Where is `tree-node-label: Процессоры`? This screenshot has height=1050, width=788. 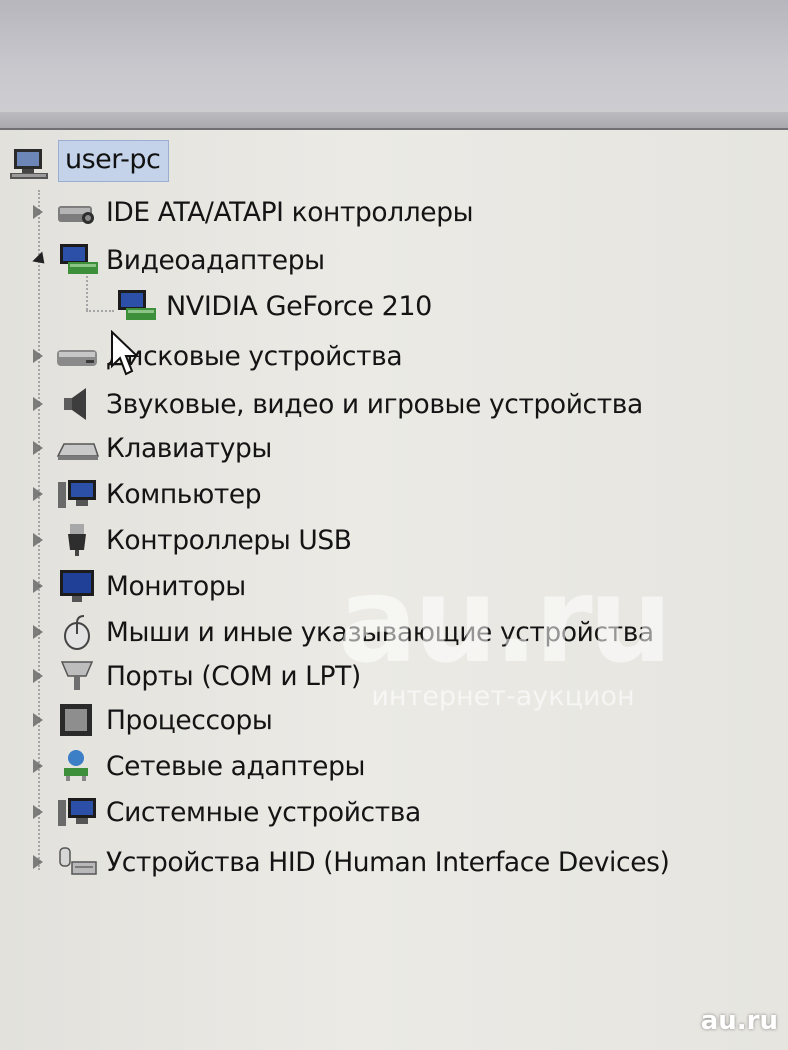 tree-node-label: Процессоры is located at coordinates (189, 720).